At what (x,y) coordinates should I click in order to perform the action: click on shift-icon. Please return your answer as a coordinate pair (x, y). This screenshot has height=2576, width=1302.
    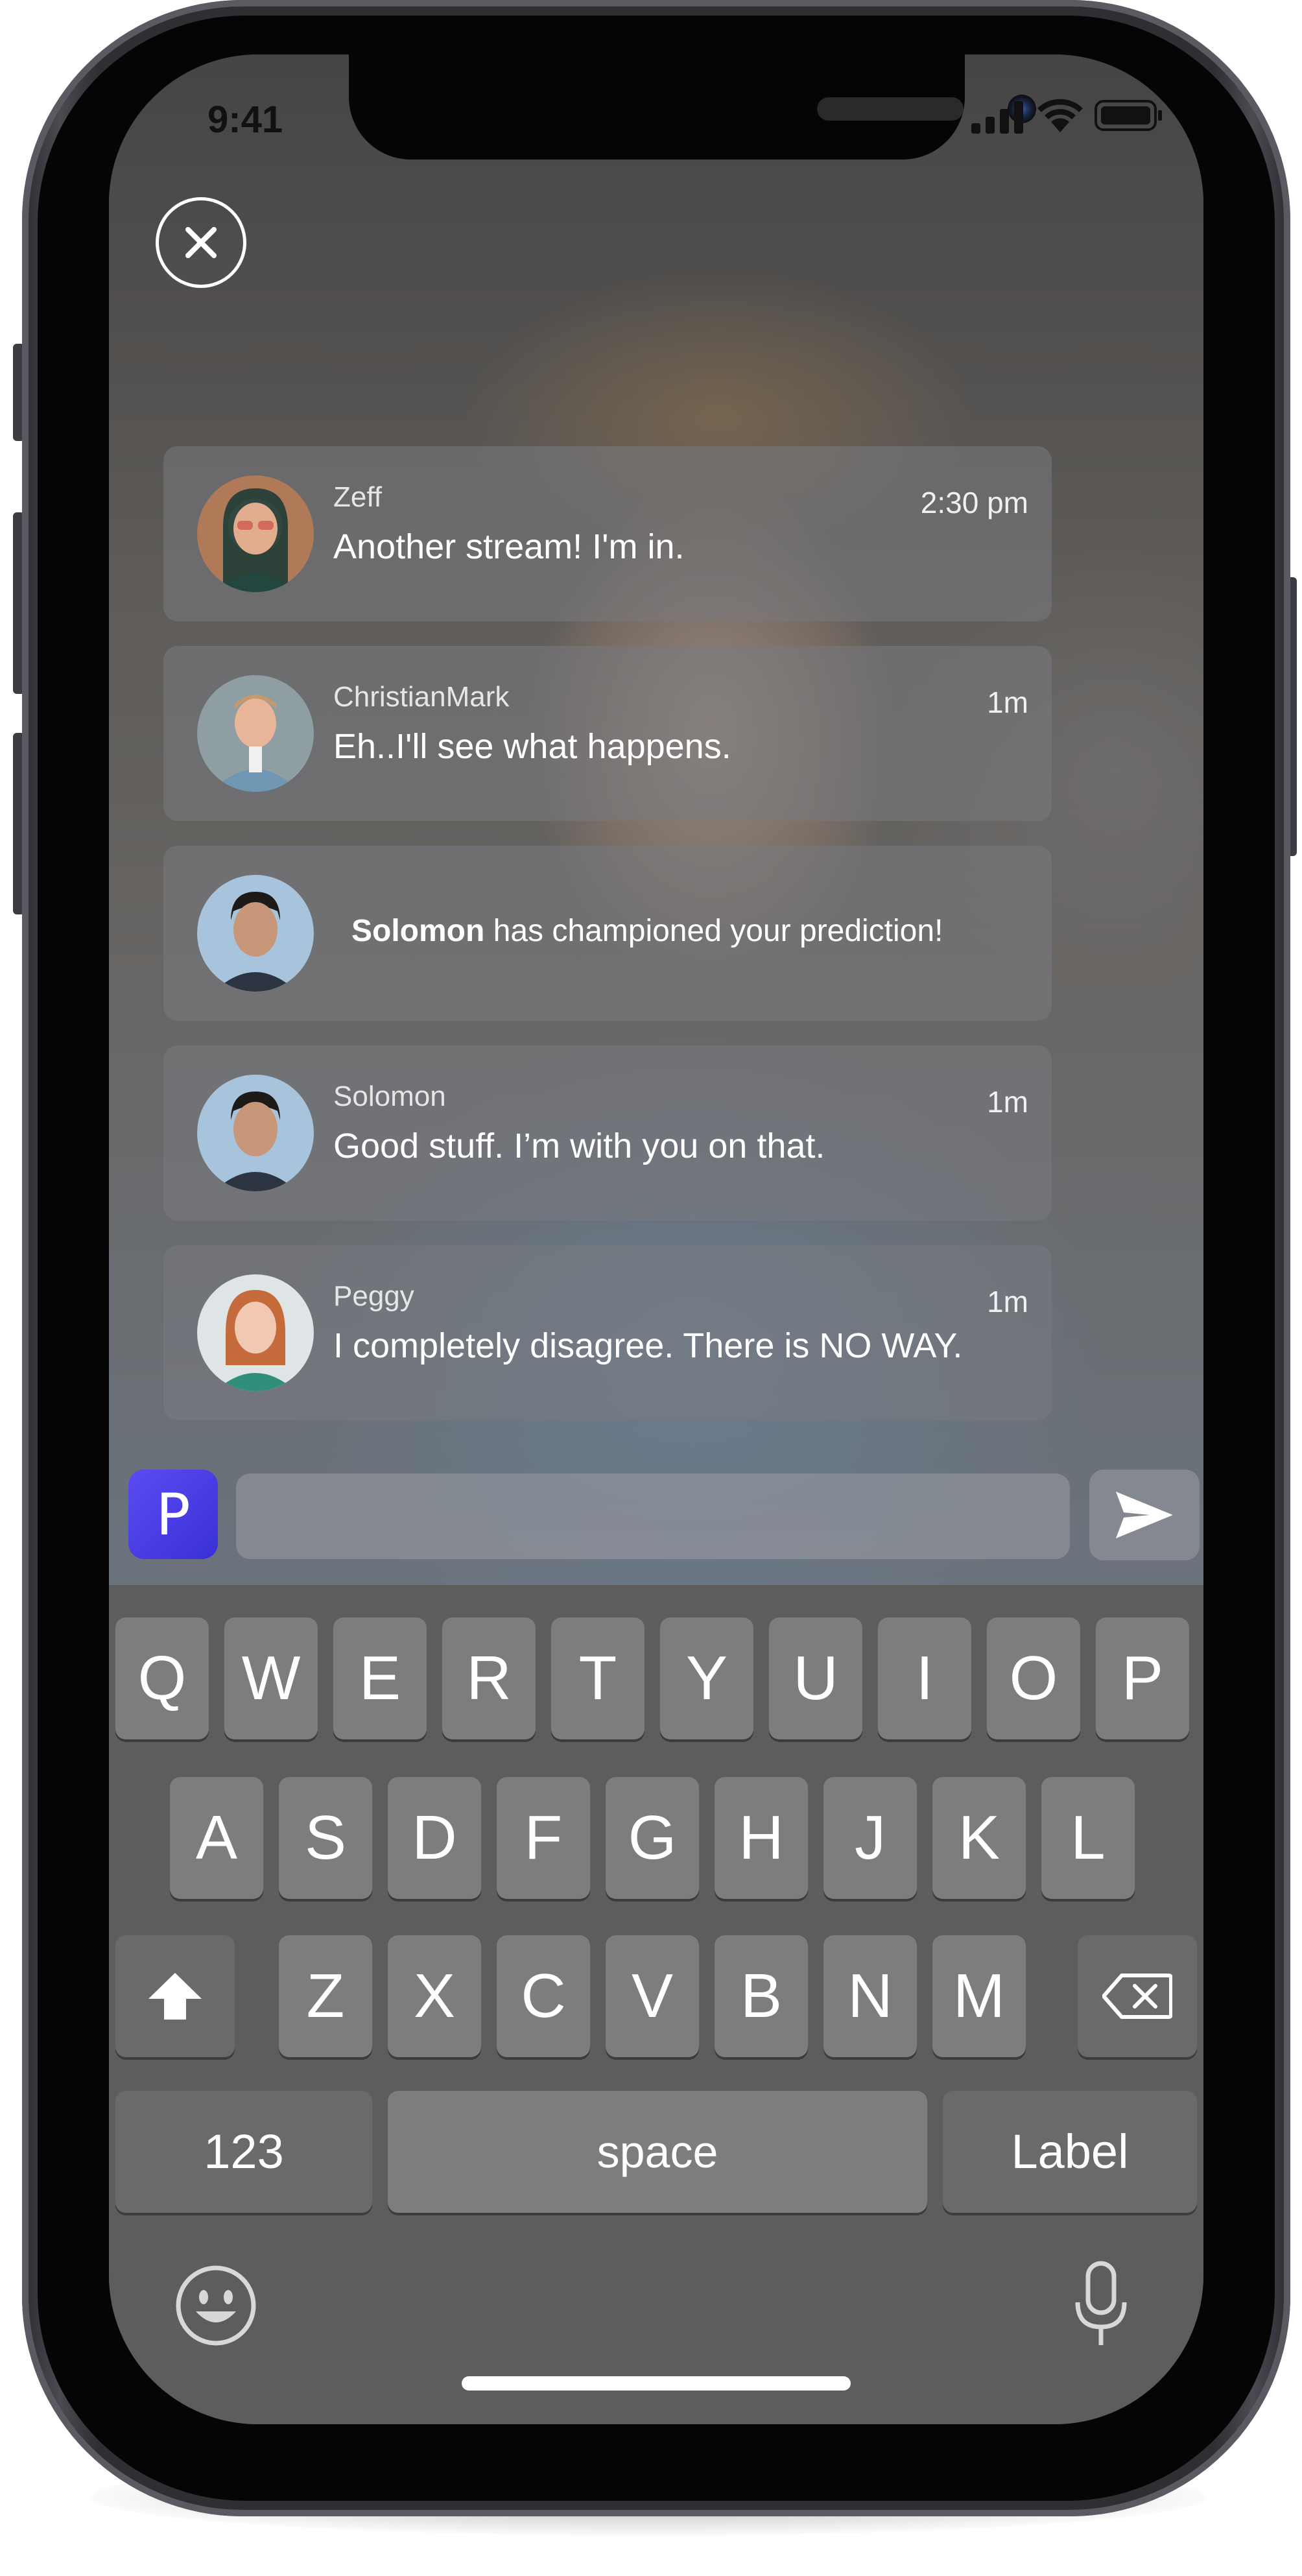
    Looking at the image, I should click on (175, 1996).